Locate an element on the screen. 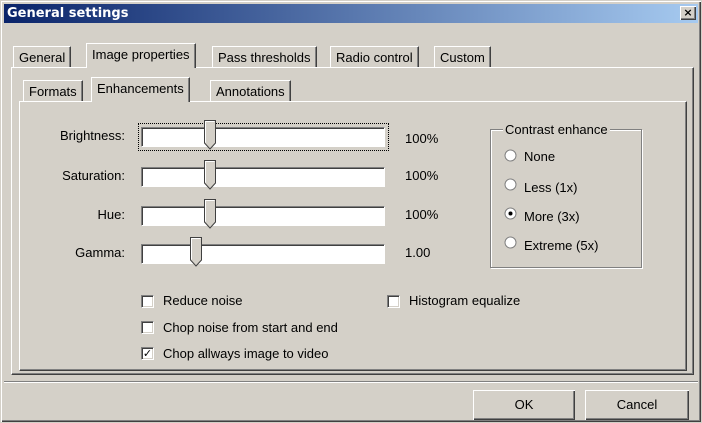  hue-label: Hue: is located at coordinates (111, 214).